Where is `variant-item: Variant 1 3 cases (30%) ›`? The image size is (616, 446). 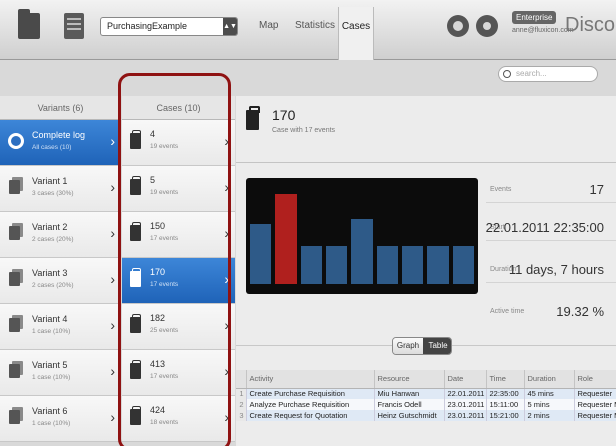 variant-item: Variant 1 3 cases (30%) › is located at coordinates (60, 189).